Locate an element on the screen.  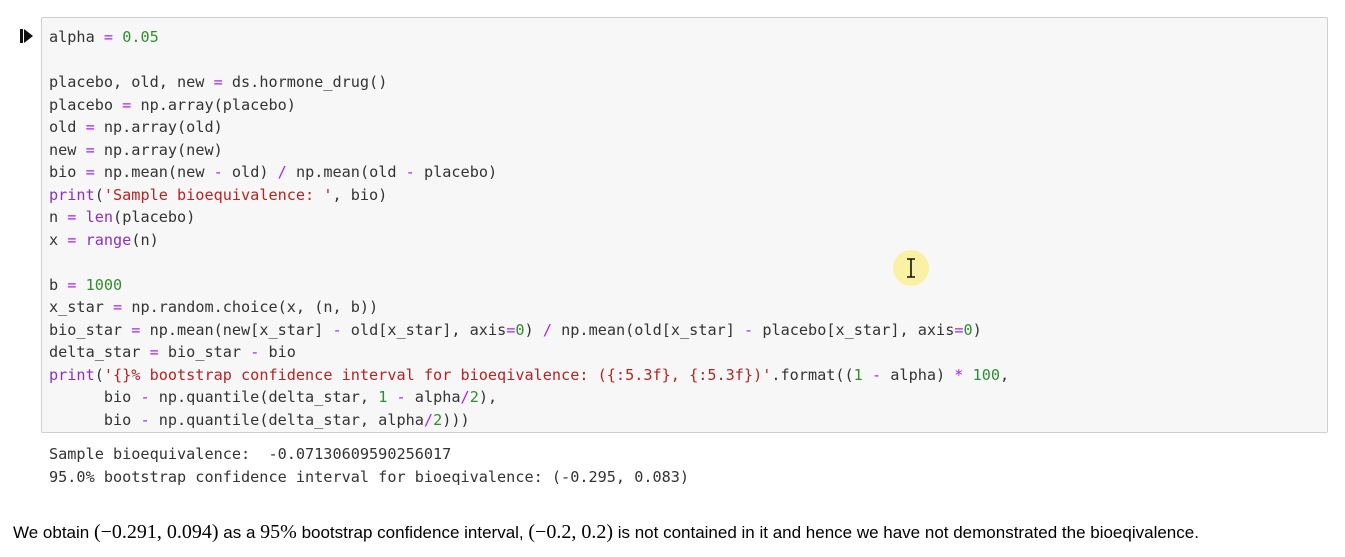
code-token: new is located at coordinates (67, 149).